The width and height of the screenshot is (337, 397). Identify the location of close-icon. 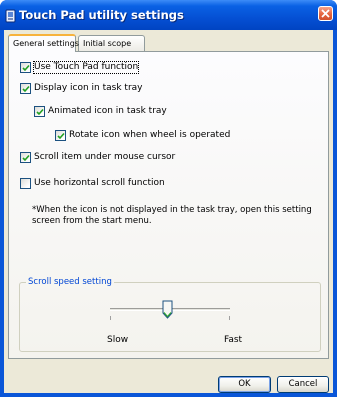
(325, 13).